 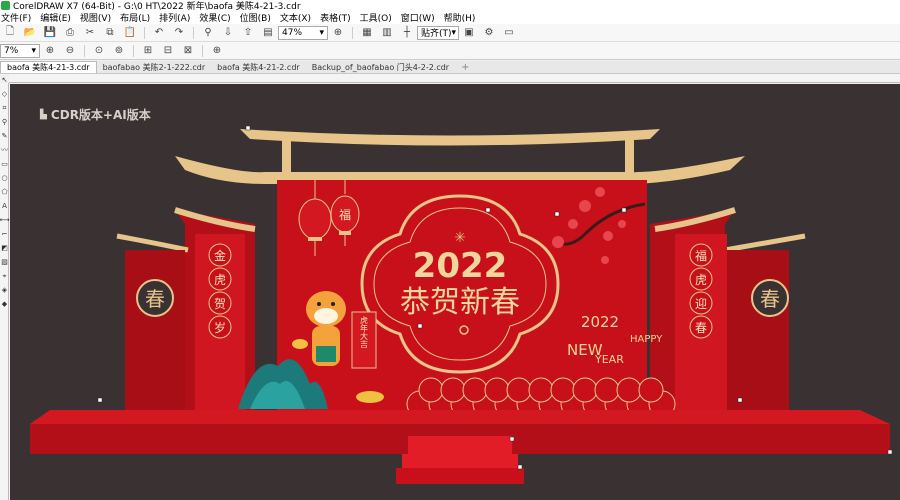 What do you see at coordinates (4, 108) in the screenshot?
I see `crop-tool-icon: ⌗` at bounding box center [4, 108].